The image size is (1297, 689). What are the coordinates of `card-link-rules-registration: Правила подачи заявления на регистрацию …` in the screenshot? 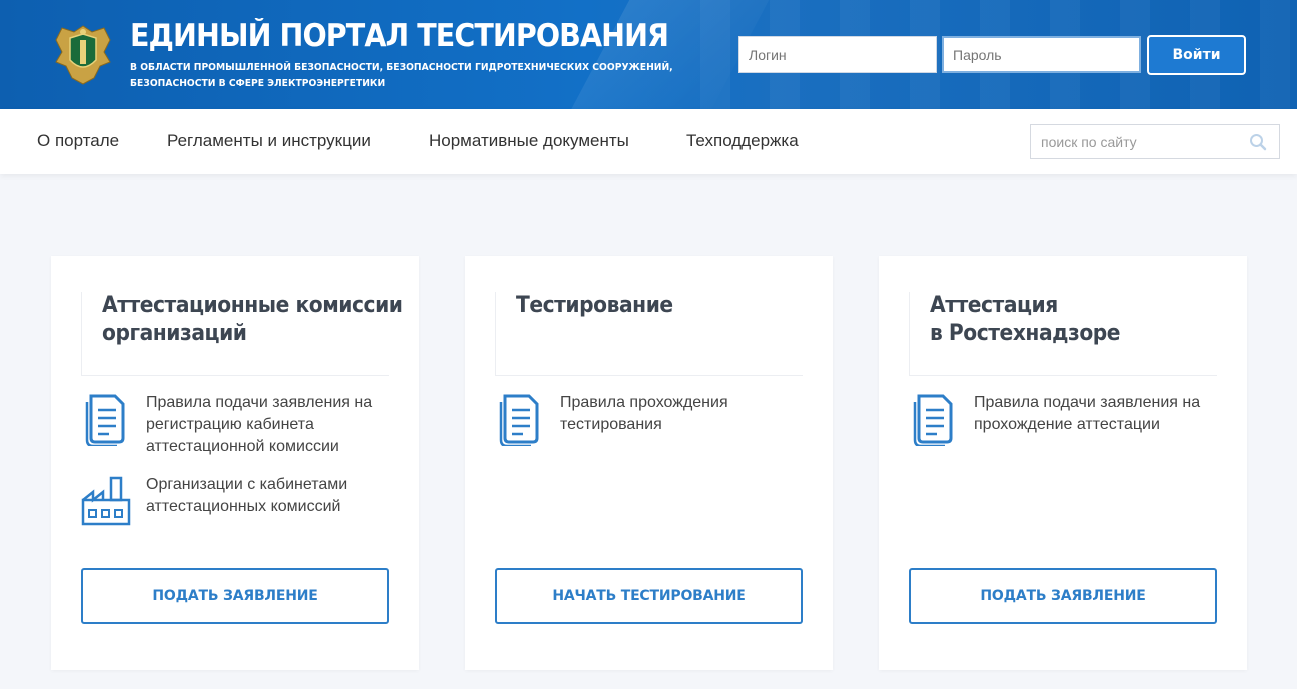 It's located at (233, 425).